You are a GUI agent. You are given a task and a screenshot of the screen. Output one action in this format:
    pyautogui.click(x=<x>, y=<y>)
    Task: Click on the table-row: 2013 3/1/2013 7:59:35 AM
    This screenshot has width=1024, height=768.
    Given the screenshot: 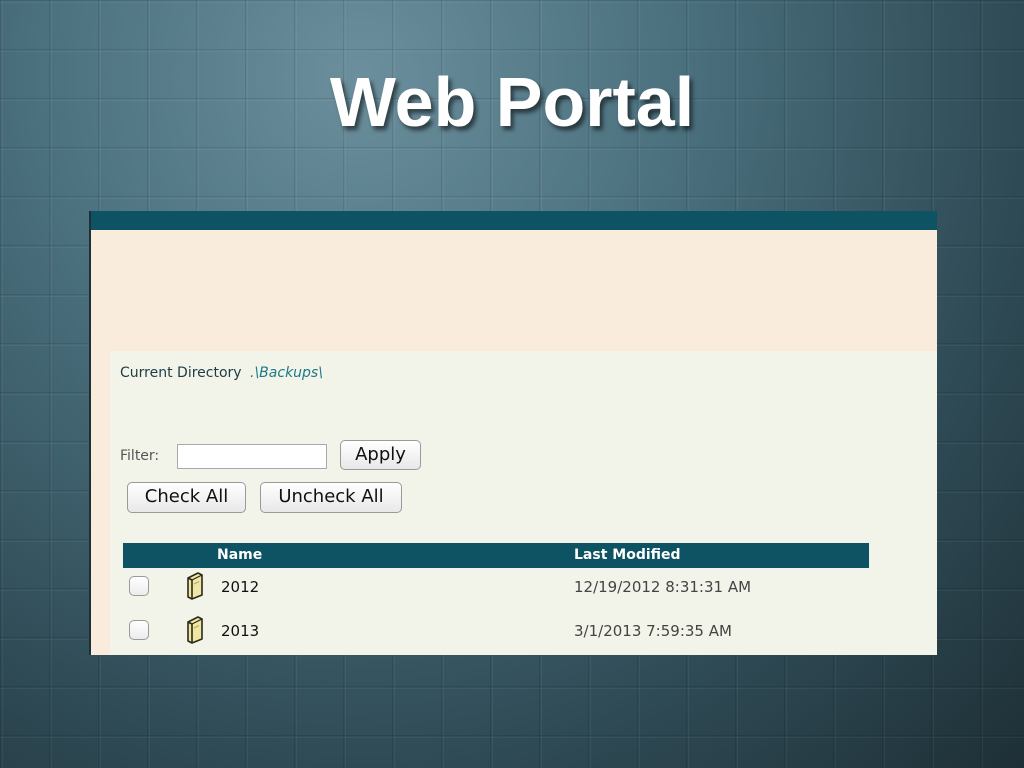 What is the action you would take?
    pyautogui.click(x=496, y=632)
    